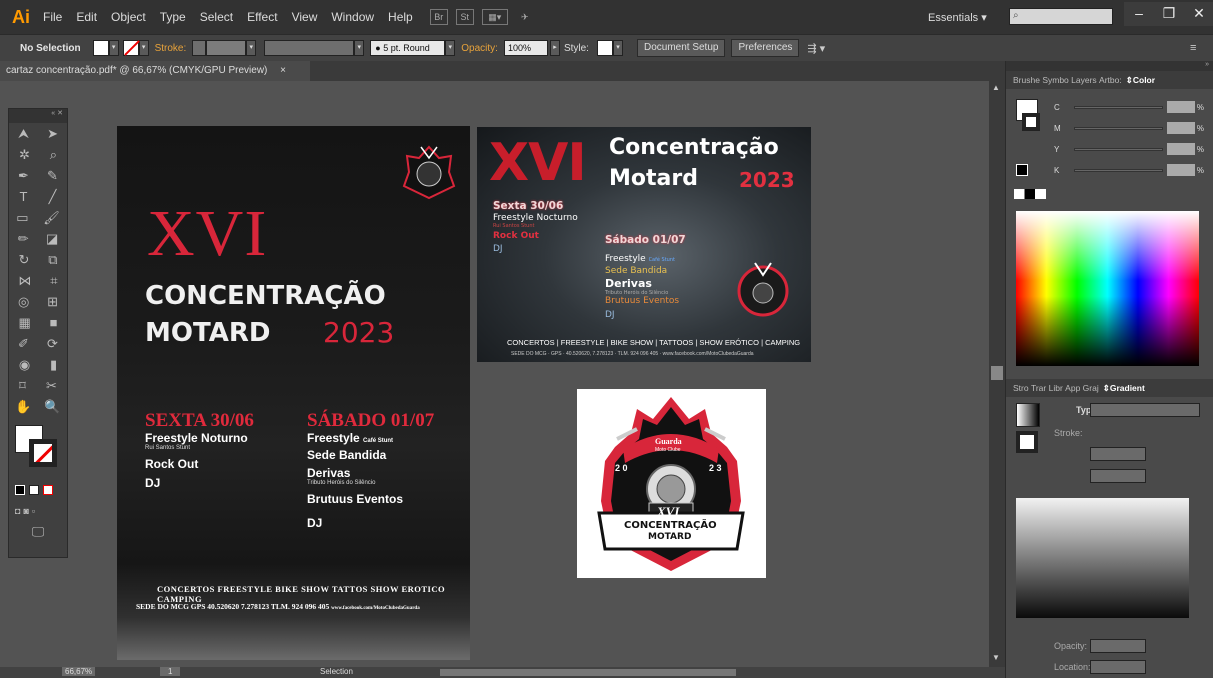  What do you see at coordinates (336, 671) in the screenshot?
I see `current-tool-status: Selection` at bounding box center [336, 671].